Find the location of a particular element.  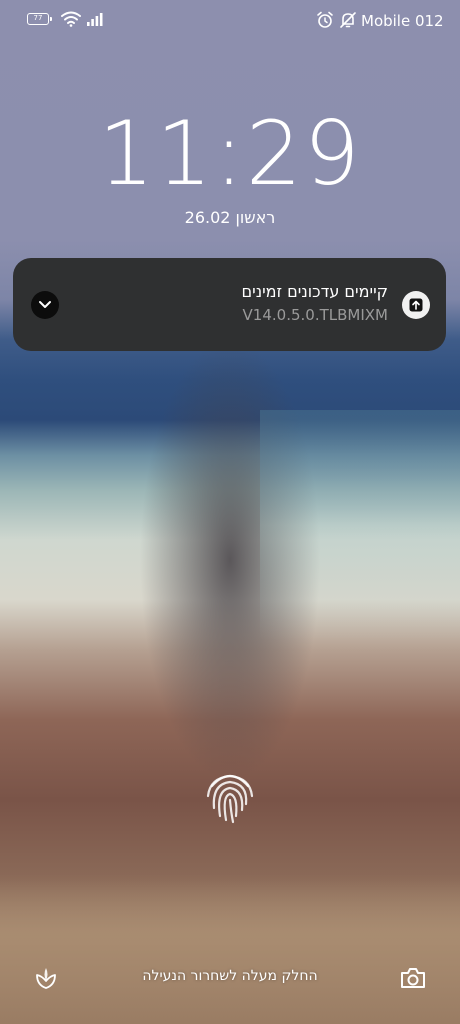

chevron-down-icon is located at coordinates (45, 305).